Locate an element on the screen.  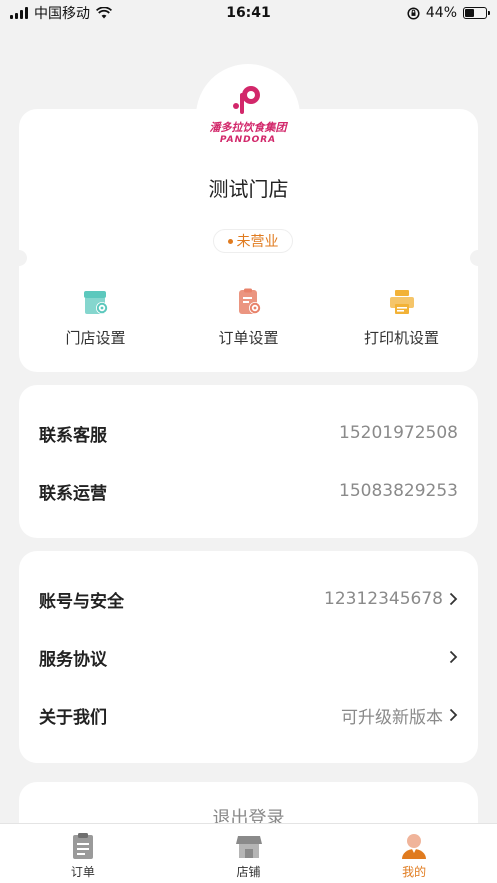
quick-actions: 门店设置 订单设置 打印机设置 is located at coordinates (248, 317).